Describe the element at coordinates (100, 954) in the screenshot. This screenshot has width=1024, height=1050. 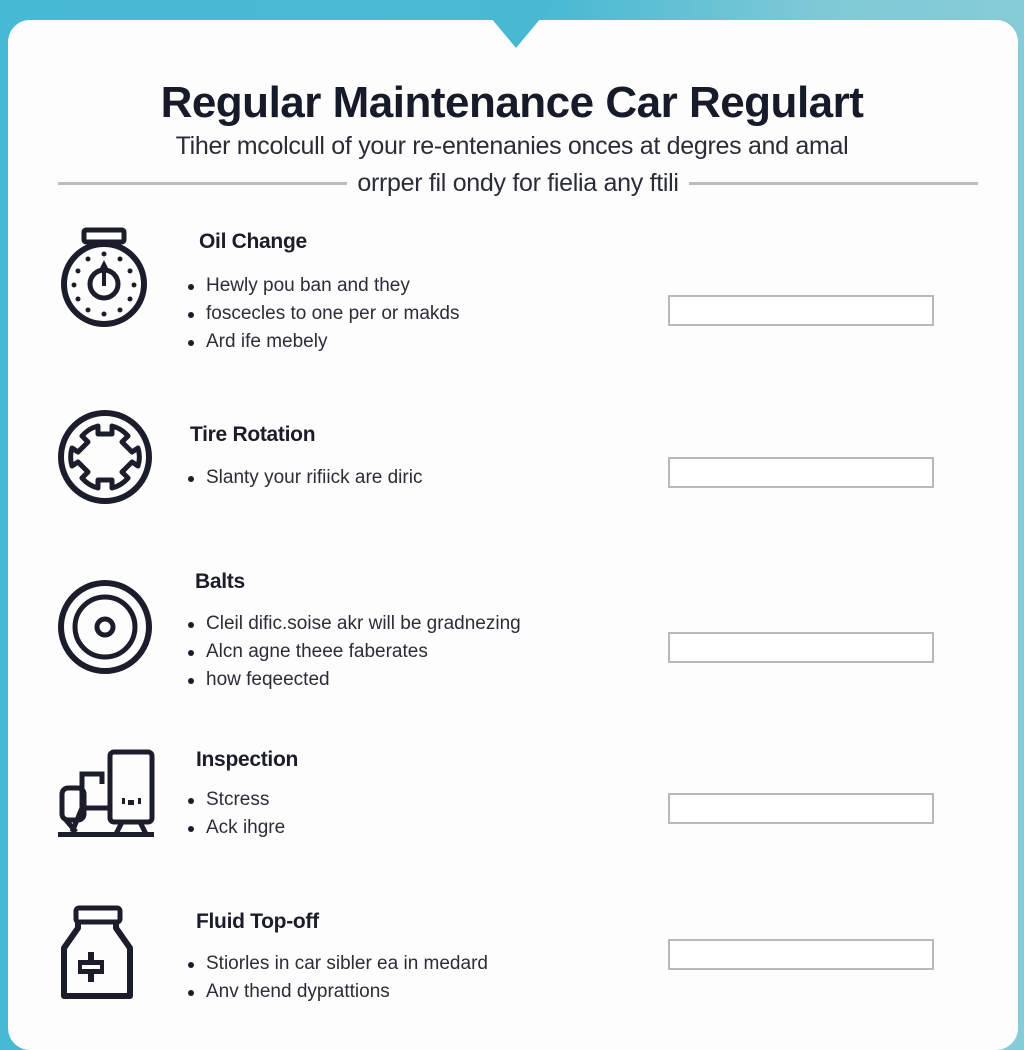
I see `fluid-bottle-icon` at that location.